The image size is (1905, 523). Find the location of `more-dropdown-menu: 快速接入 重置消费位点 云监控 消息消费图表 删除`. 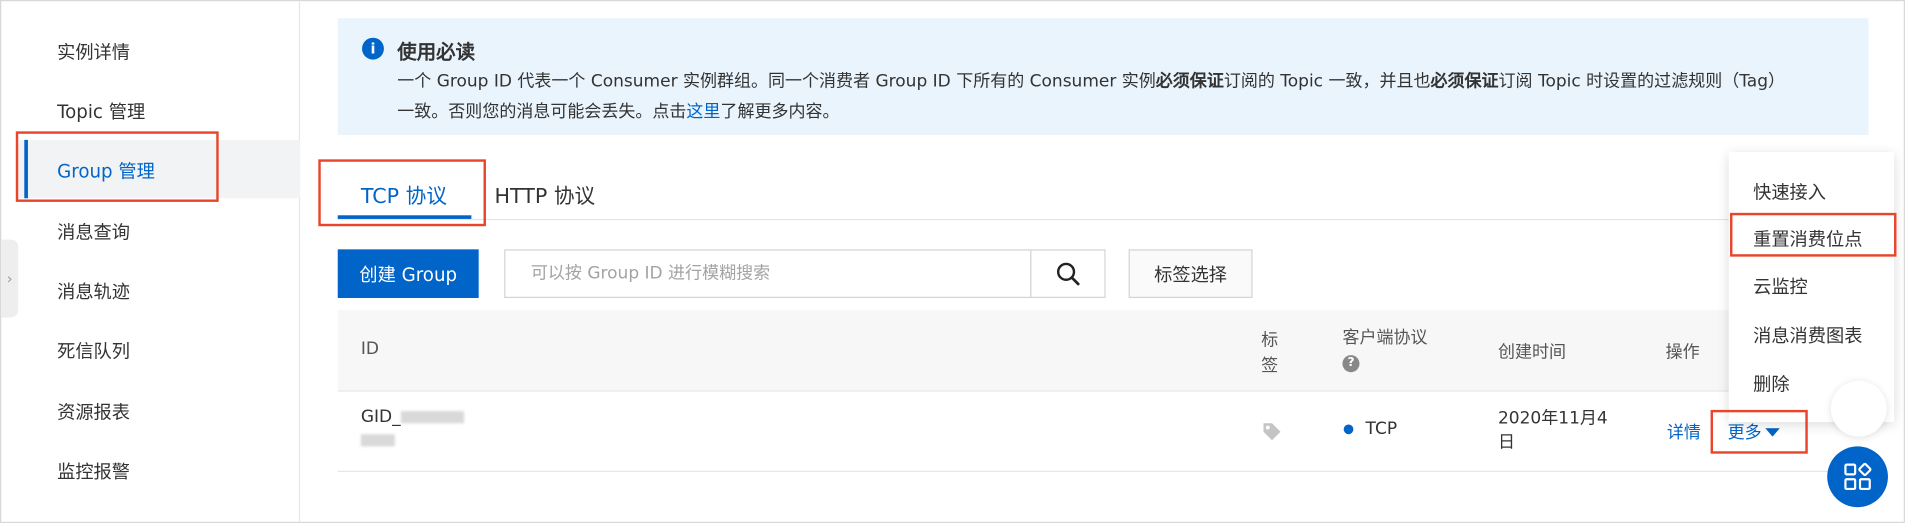

more-dropdown-menu: 快速接入 重置消费位点 云监控 消息消费图表 删除 is located at coordinates (1811, 287).